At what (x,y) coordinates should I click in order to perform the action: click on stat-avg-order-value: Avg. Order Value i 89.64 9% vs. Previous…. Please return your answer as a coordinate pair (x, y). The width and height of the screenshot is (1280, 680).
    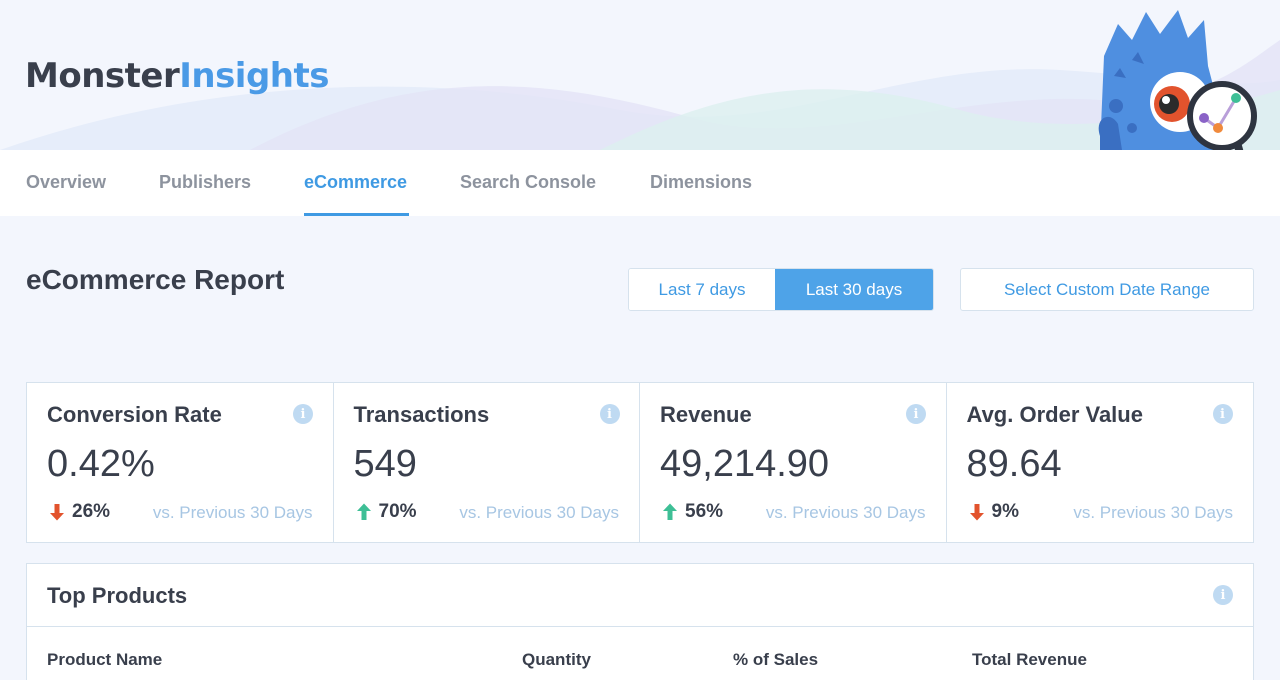
    Looking at the image, I should click on (1100, 462).